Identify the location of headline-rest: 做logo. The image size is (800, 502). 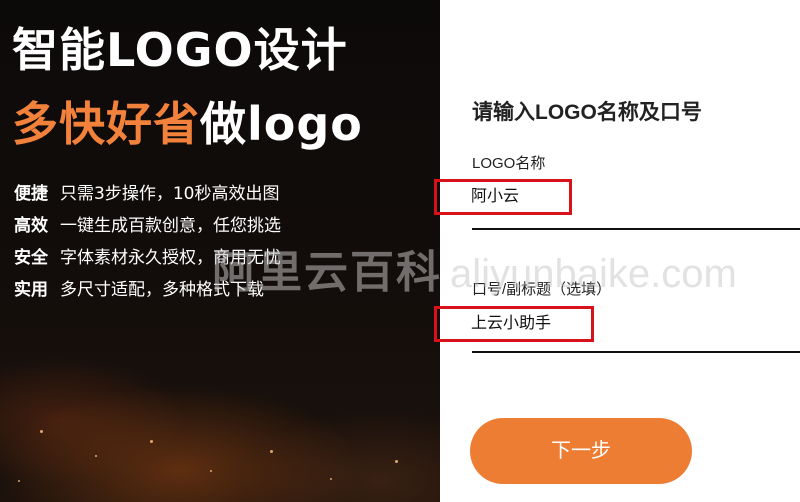
(281, 124).